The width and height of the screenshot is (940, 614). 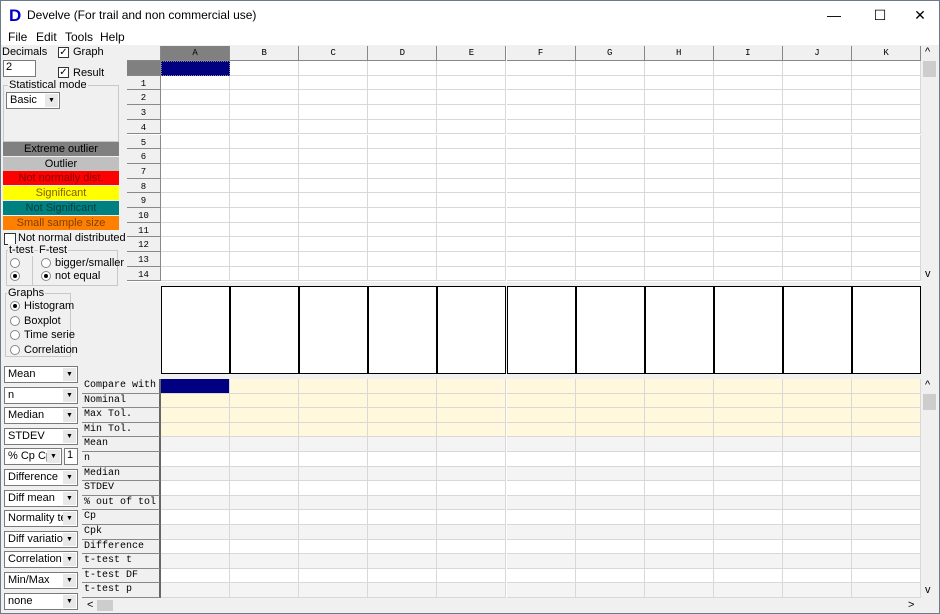 I want to click on statistic-select: Min/Max ▼, so click(x=41, y=580).